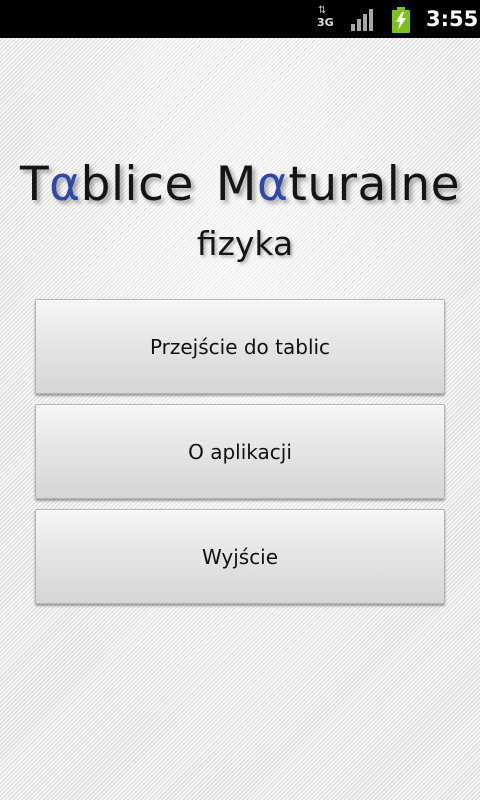  I want to click on signal-bars-icon, so click(362, 20).